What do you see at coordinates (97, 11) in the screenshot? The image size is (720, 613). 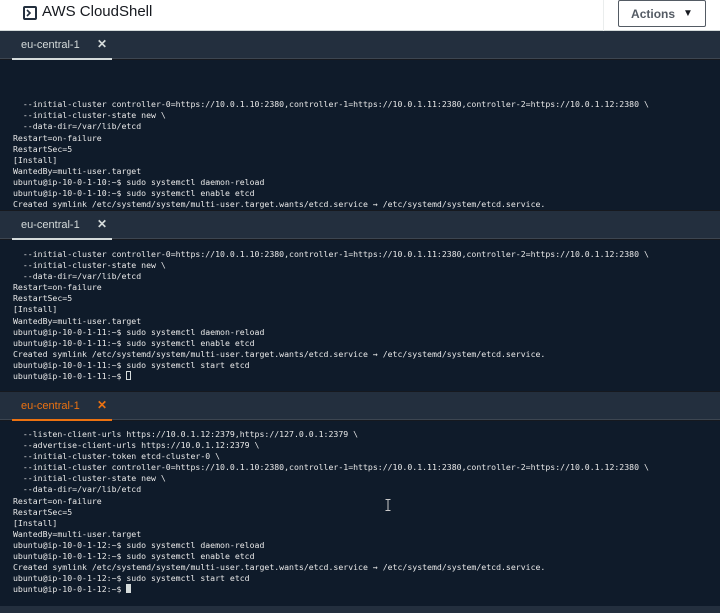 I see `app-title: AWS CloudShell` at bounding box center [97, 11].